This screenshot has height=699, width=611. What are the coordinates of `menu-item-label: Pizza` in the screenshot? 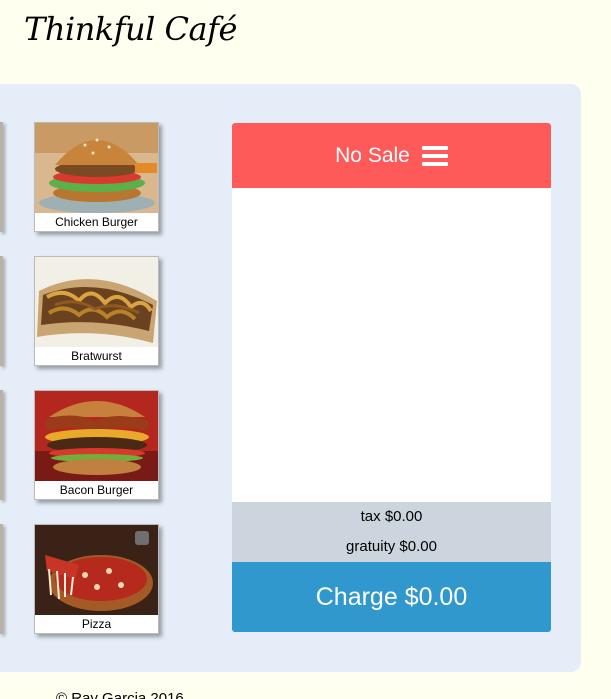 It's located at (96, 624).